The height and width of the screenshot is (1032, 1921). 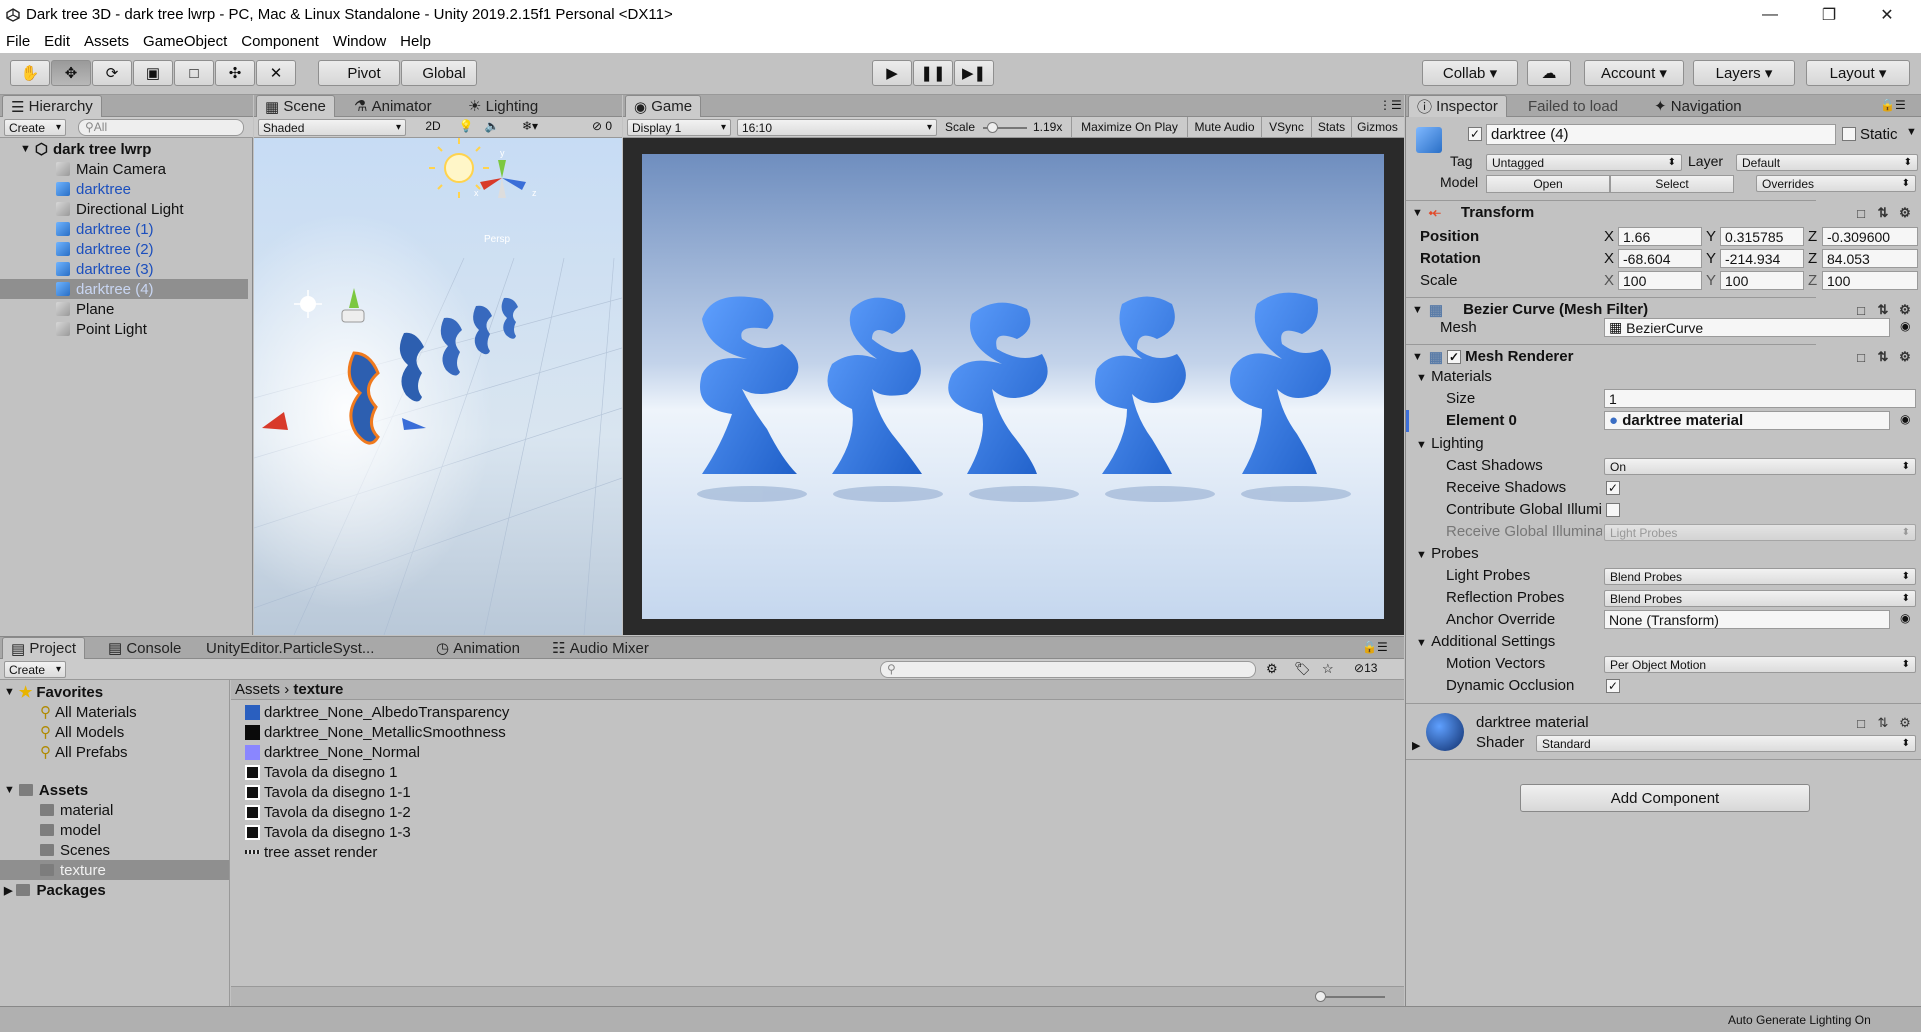 What do you see at coordinates (837, 127) in the screenshot?
I see `aspect-dropdown: 16:10` at bounding box center [837, 127].